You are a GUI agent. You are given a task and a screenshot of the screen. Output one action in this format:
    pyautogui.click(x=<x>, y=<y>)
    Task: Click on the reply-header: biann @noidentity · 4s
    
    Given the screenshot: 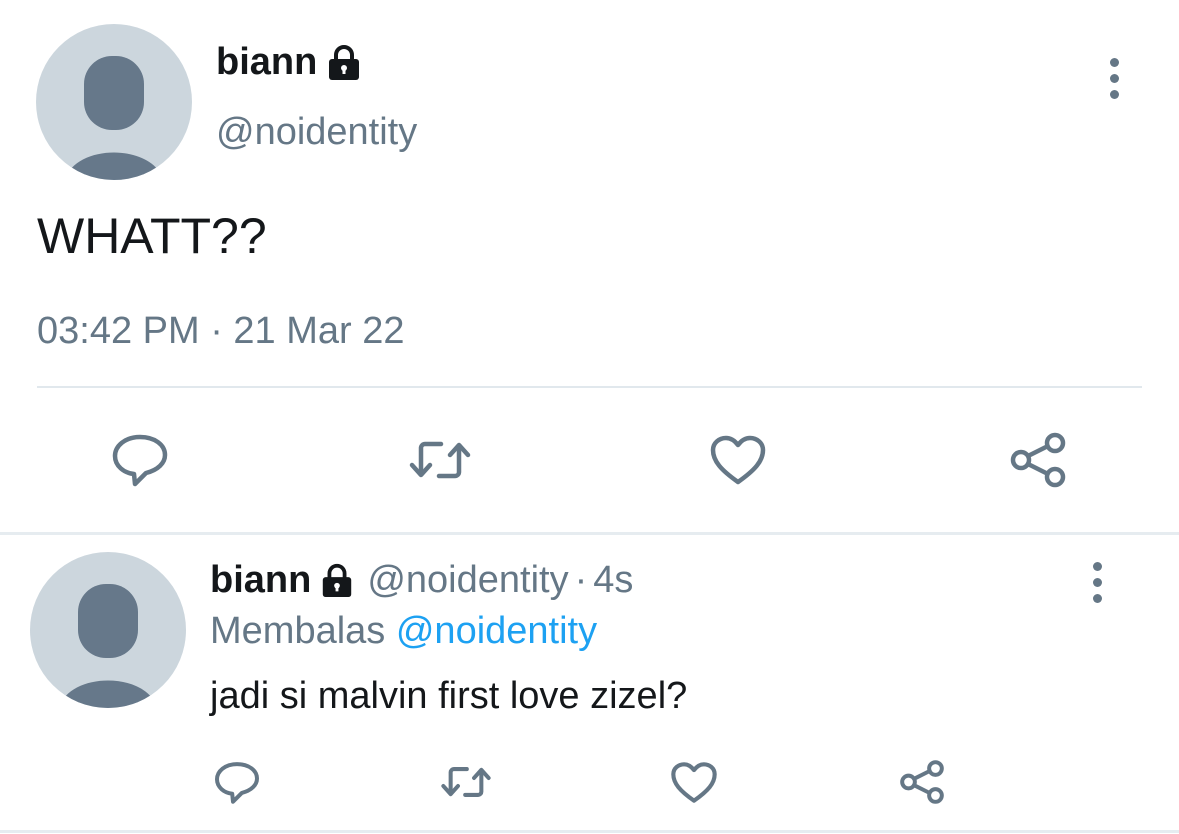 What is the action you would take?
    pyautogui.click(x=421, y=580)
    